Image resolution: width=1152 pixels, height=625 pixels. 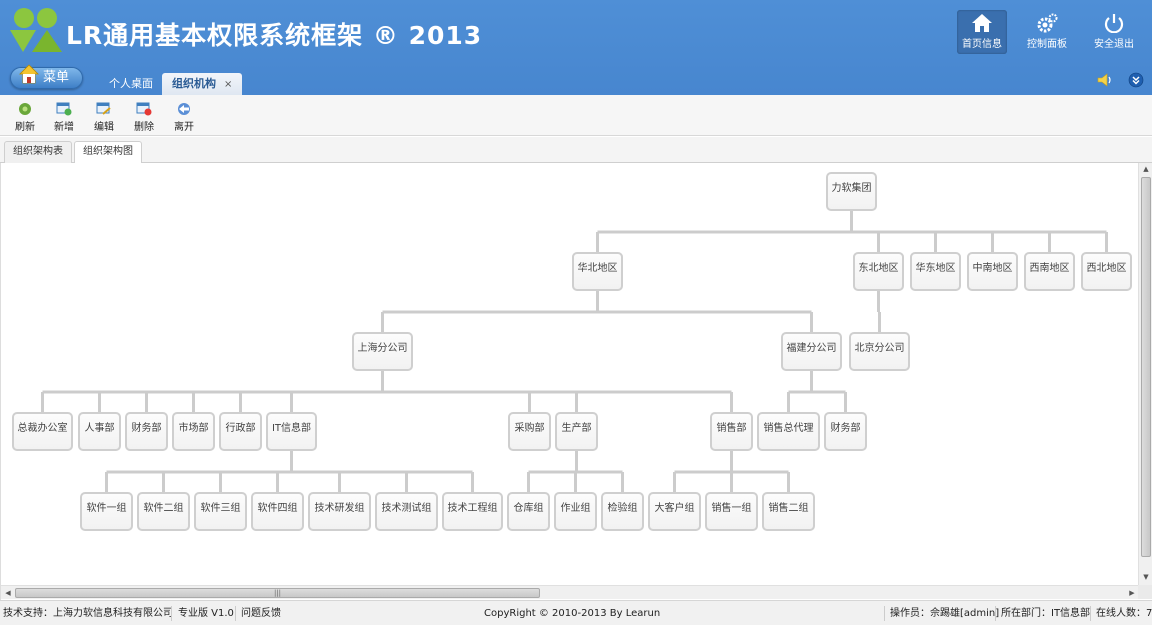 I want to click on add-icon, so click(x=64, y=109).